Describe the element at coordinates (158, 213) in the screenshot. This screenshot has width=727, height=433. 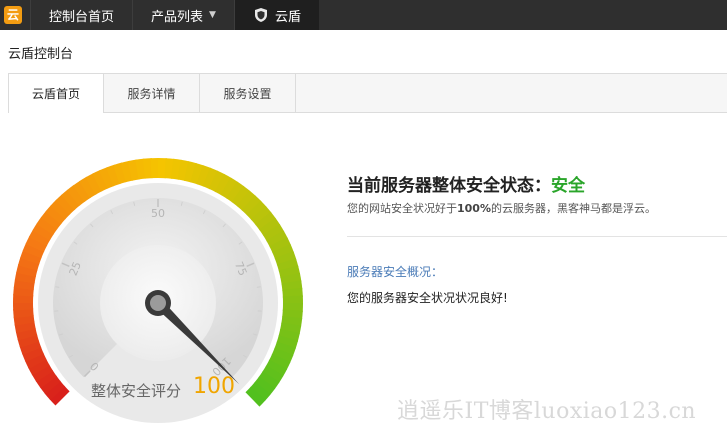
I see `gauge-tick-label: 50` at that location.